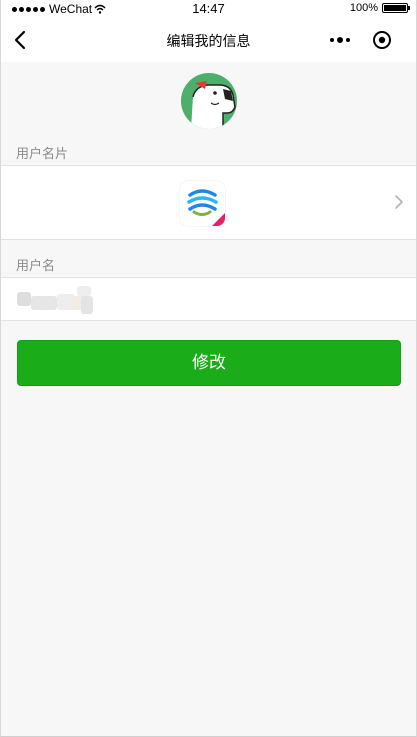 This screenshot has width=417, height=737. I want to click on avatar, so click(209, 101).